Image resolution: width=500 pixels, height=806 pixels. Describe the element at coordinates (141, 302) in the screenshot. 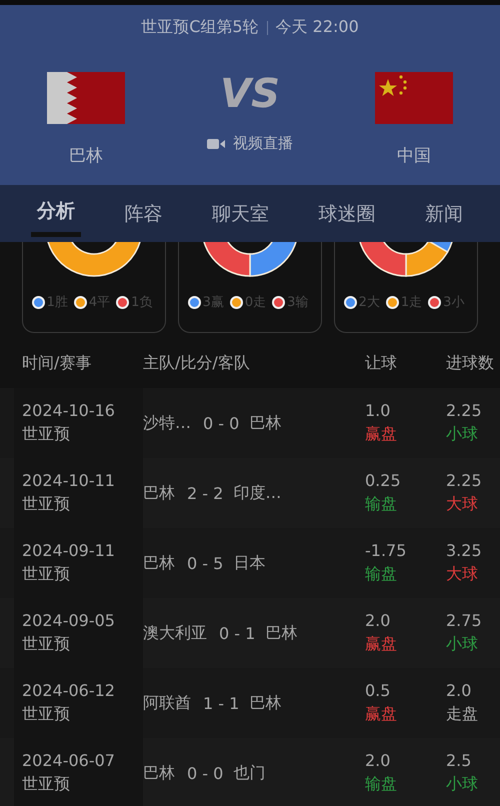

I see `legend-label: 1负` at that location.